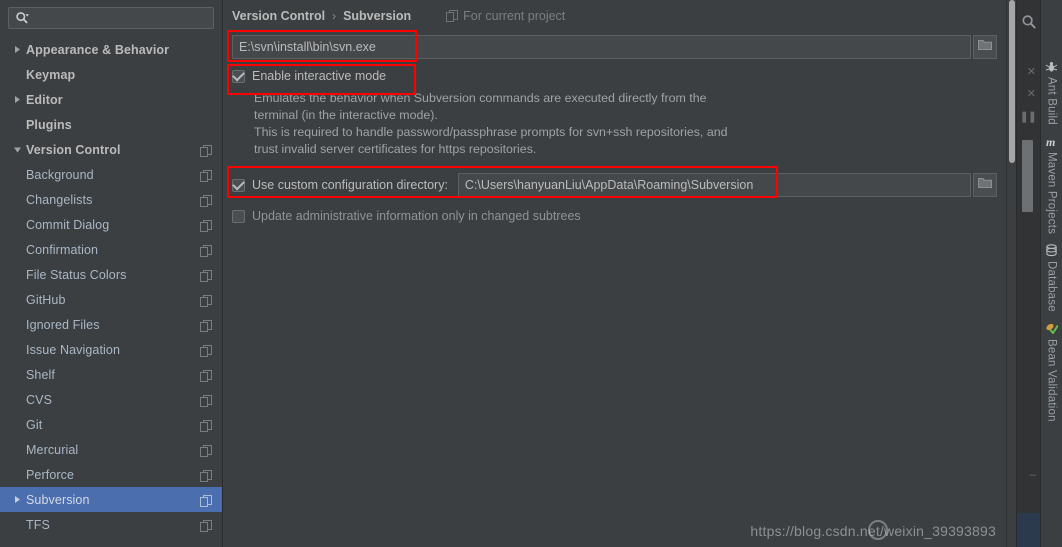 Image resolution: width=1062 pixels, height=547 pixels. Describe the element at coordinates (68, 224) in the screenshot. I see `sidebar-item-label: Commit Dialog` at that location.